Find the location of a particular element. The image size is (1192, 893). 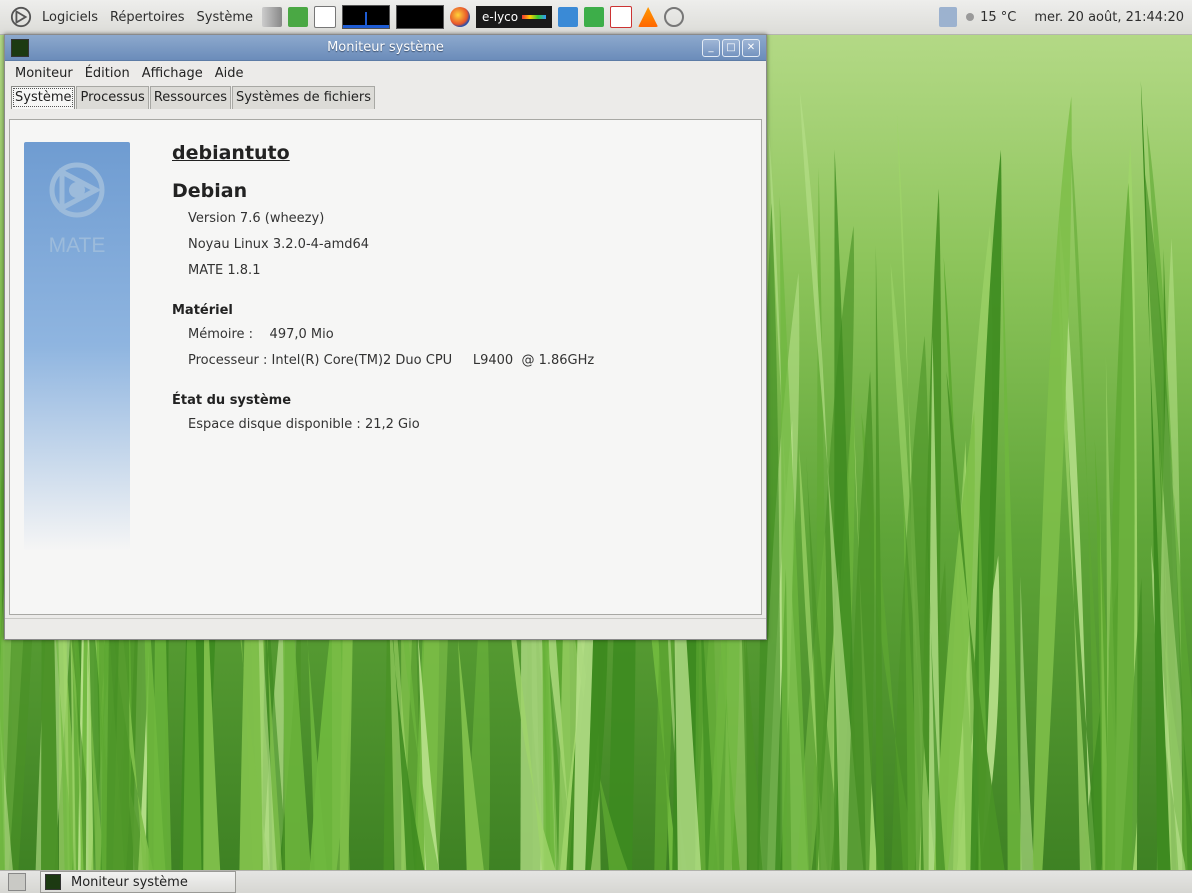

hostname: debiantuto is located at coordinates (231, 153).